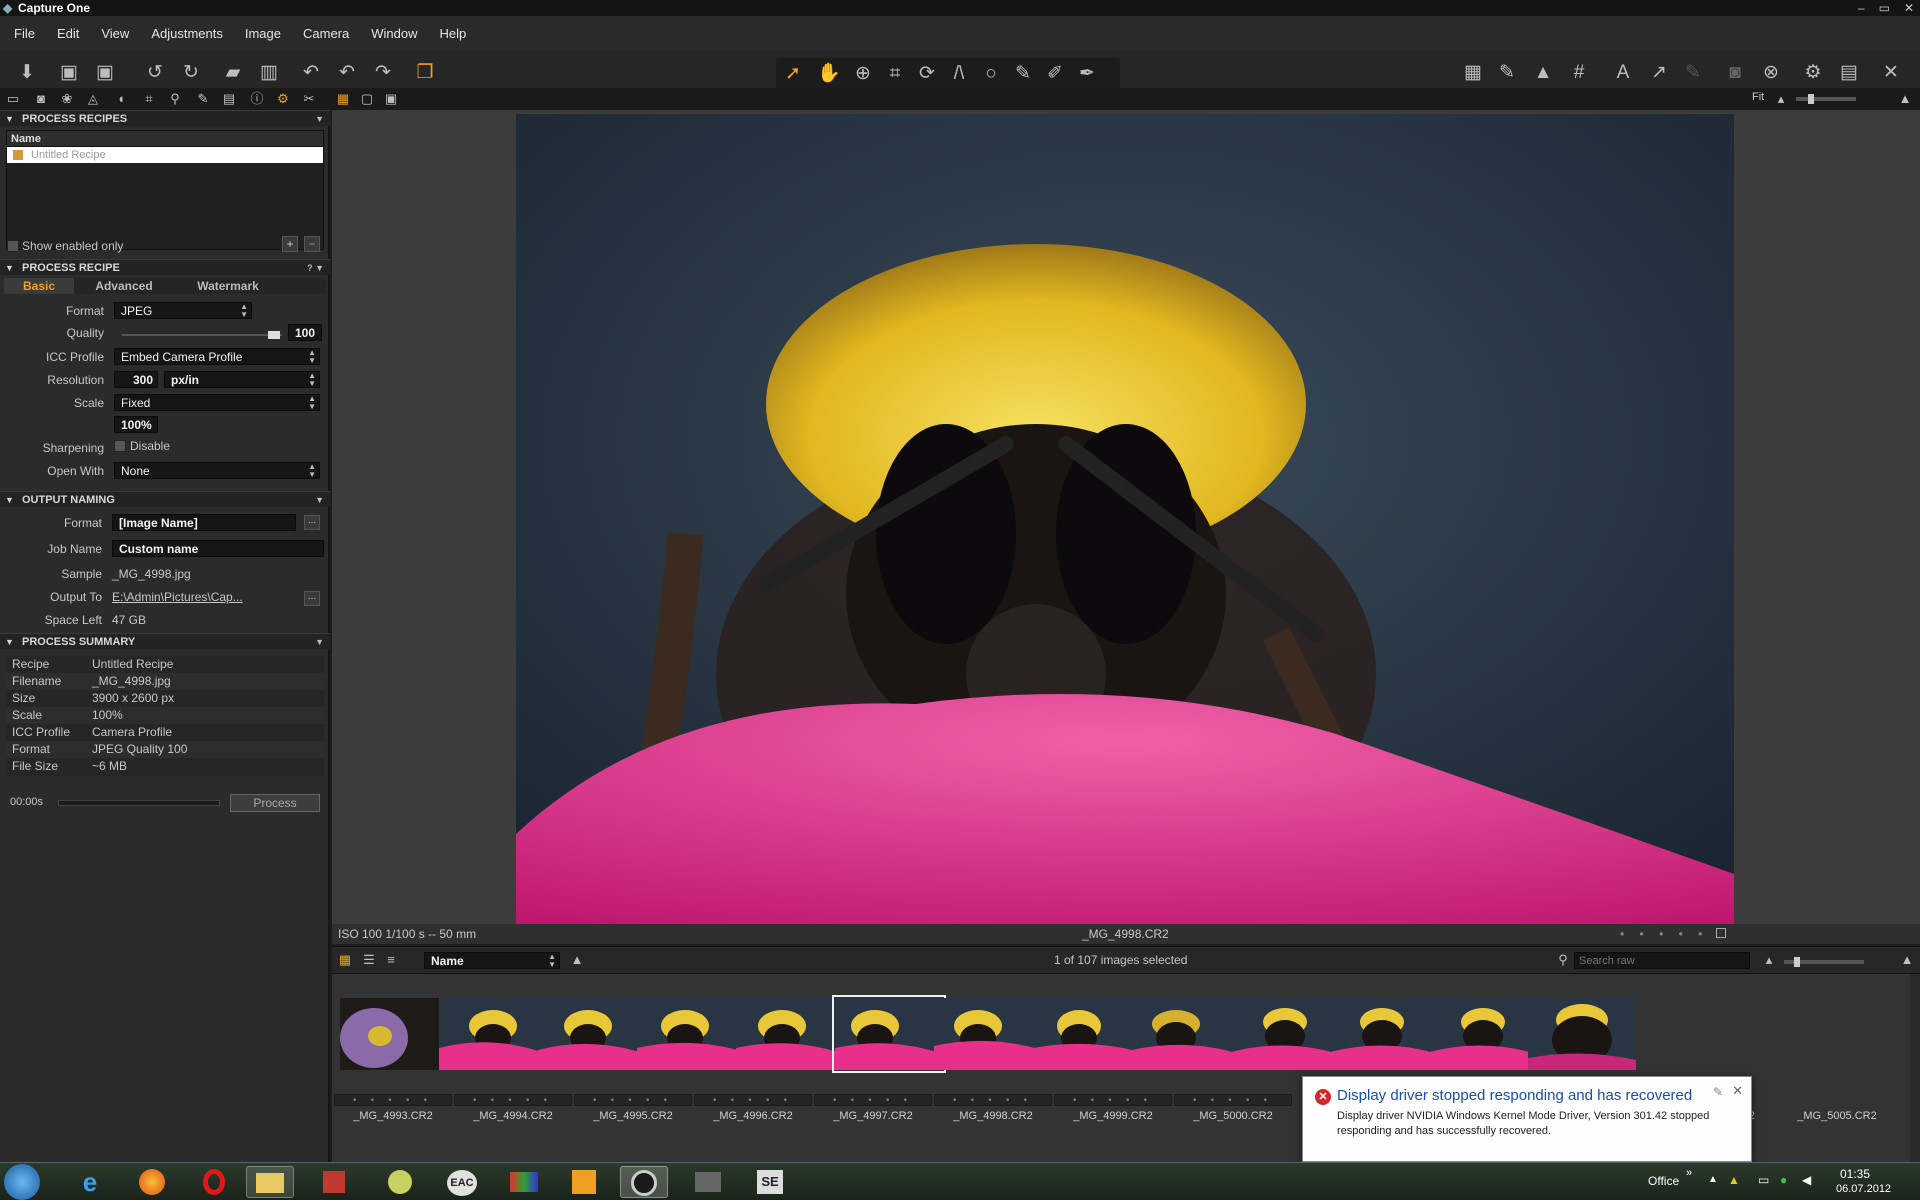 Image resolution: width=1920 pixels, height=1200 pixels. Describe the element at coordinates (863, 74) in the screenshot. I see `zoom-icon: ⊕` at that location.